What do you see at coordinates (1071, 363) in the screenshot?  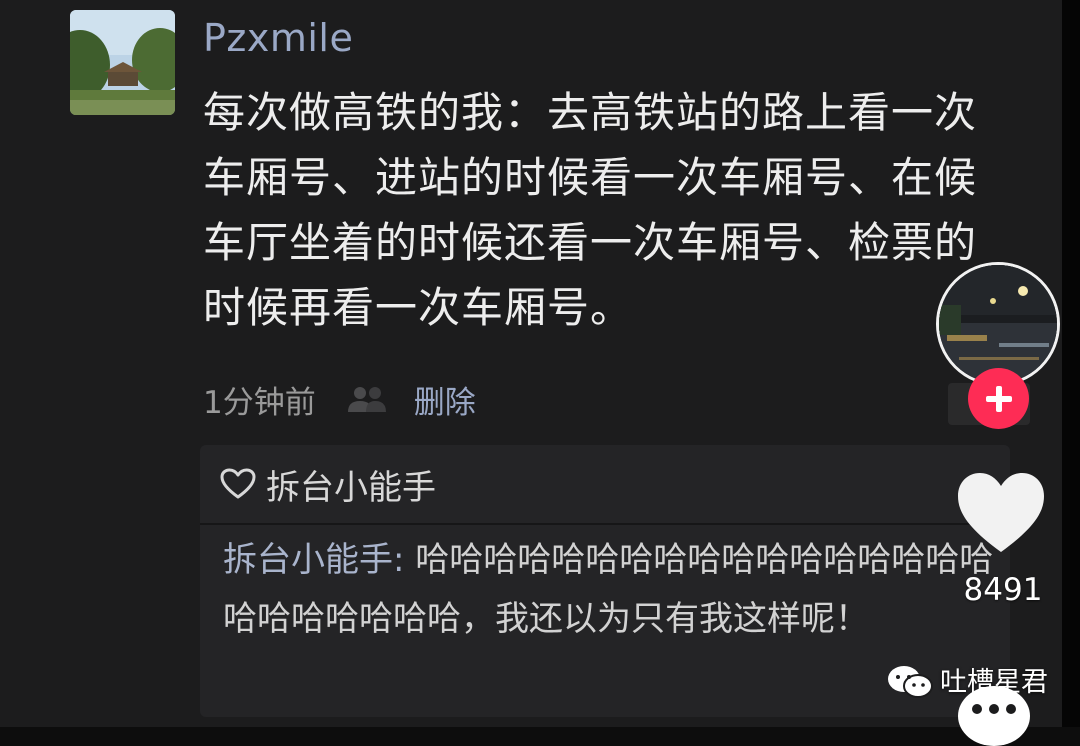 I see `screen-edge` at bounding box center [1071, 363].